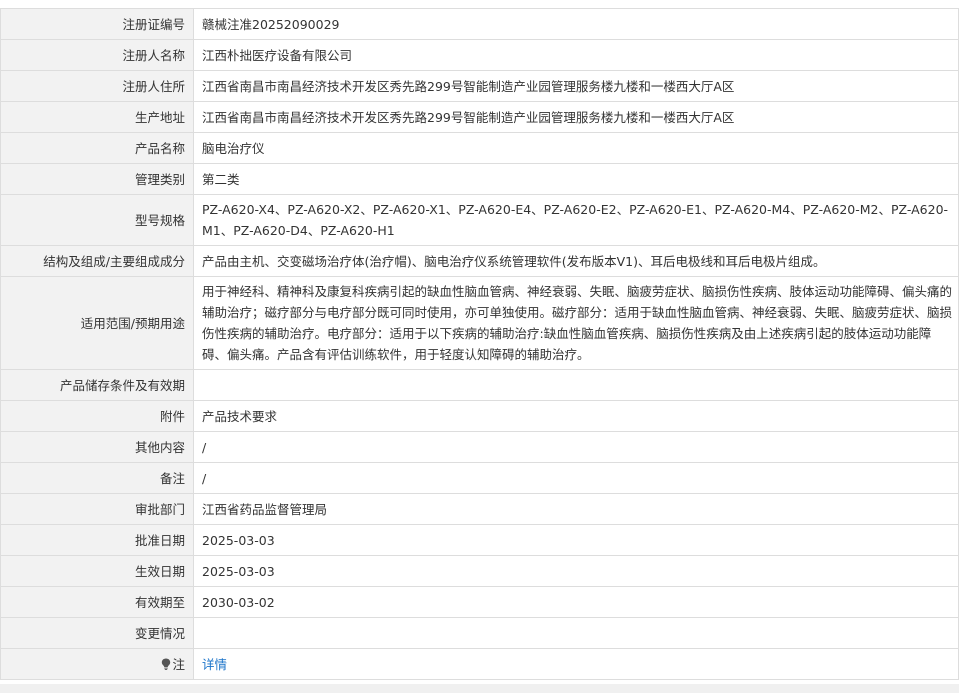 The width and height of the screenshot is (959, 693). What do you see at coordinates (479, 688) in the screenshot?
I see `bottom-scroll-area` at bounding box center [479, 688].